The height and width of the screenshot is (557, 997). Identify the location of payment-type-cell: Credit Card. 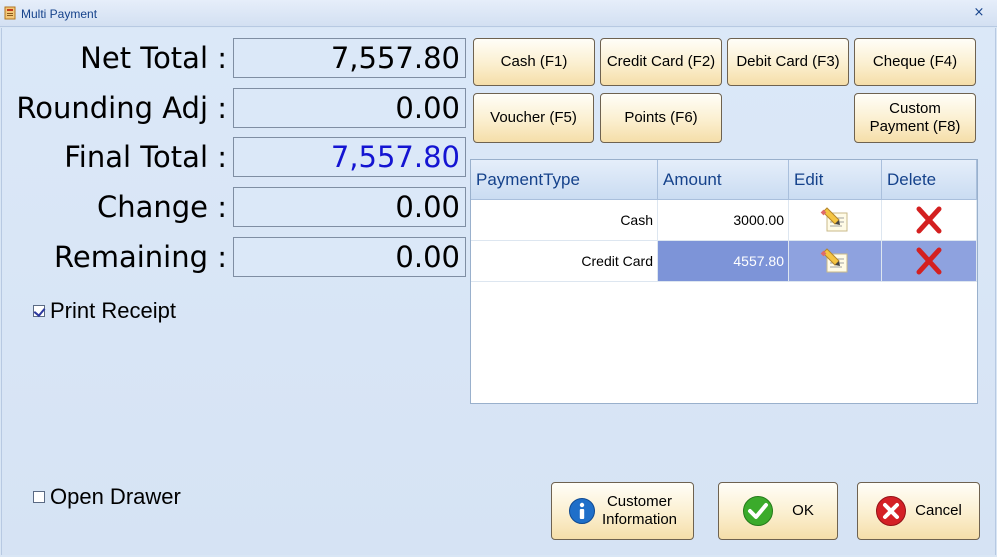
(564, 261).